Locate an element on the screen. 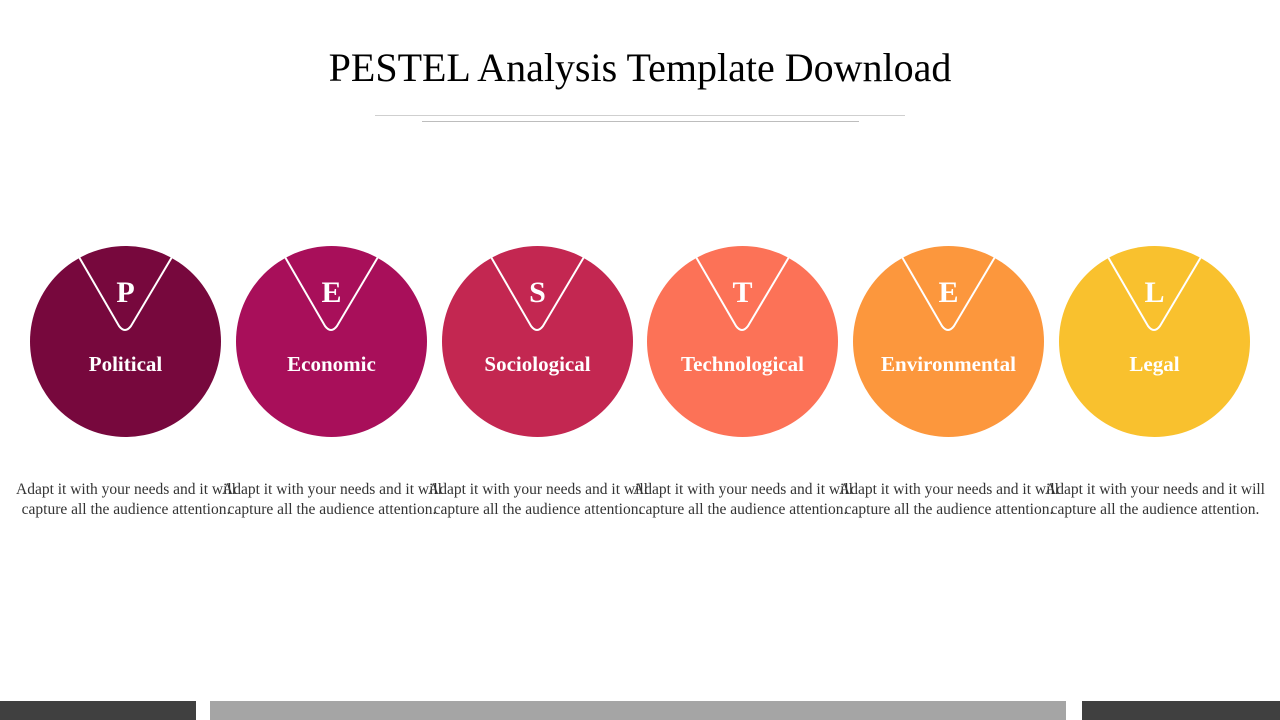 This screenshot has width=1280, height=720. pestel-label: Environmental is located at coordinates (948, 364).